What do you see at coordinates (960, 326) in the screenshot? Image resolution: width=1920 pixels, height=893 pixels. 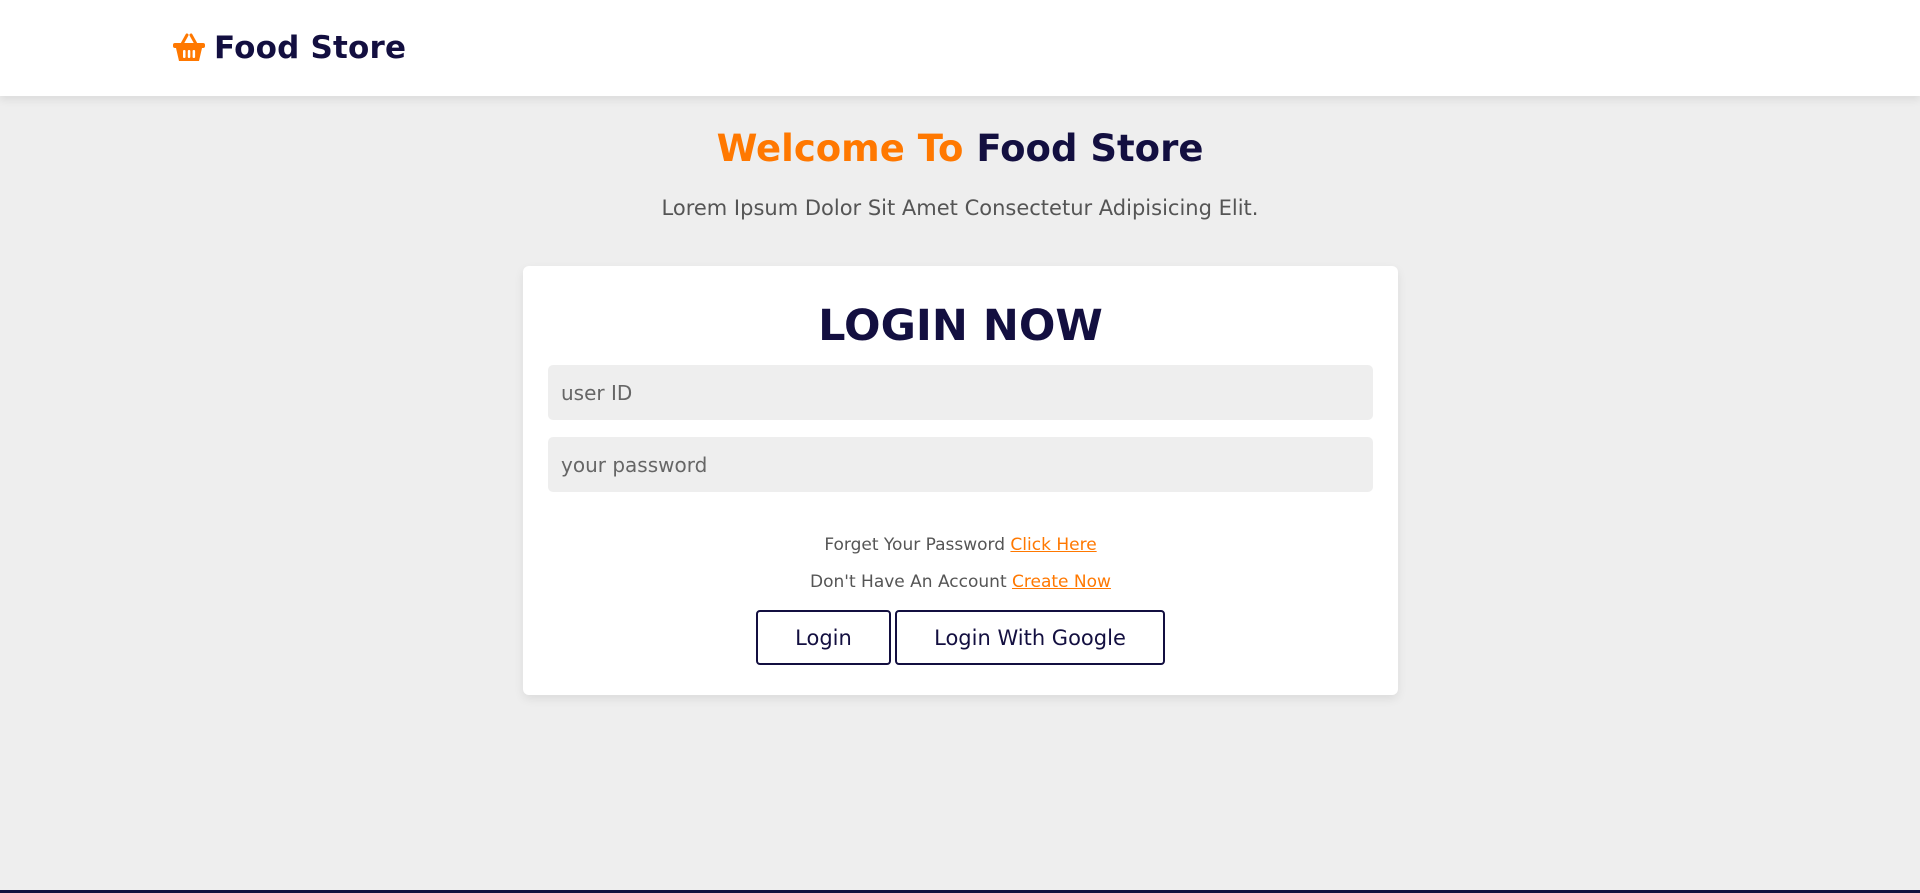 I see `login-title: LOGIN NOW` at bounding box center [960, 326].